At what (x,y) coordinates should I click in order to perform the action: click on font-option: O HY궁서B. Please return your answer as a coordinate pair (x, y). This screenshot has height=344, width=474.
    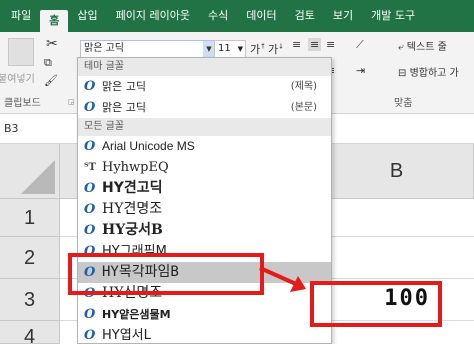
    Looking at the image, I should click on (204, 230).